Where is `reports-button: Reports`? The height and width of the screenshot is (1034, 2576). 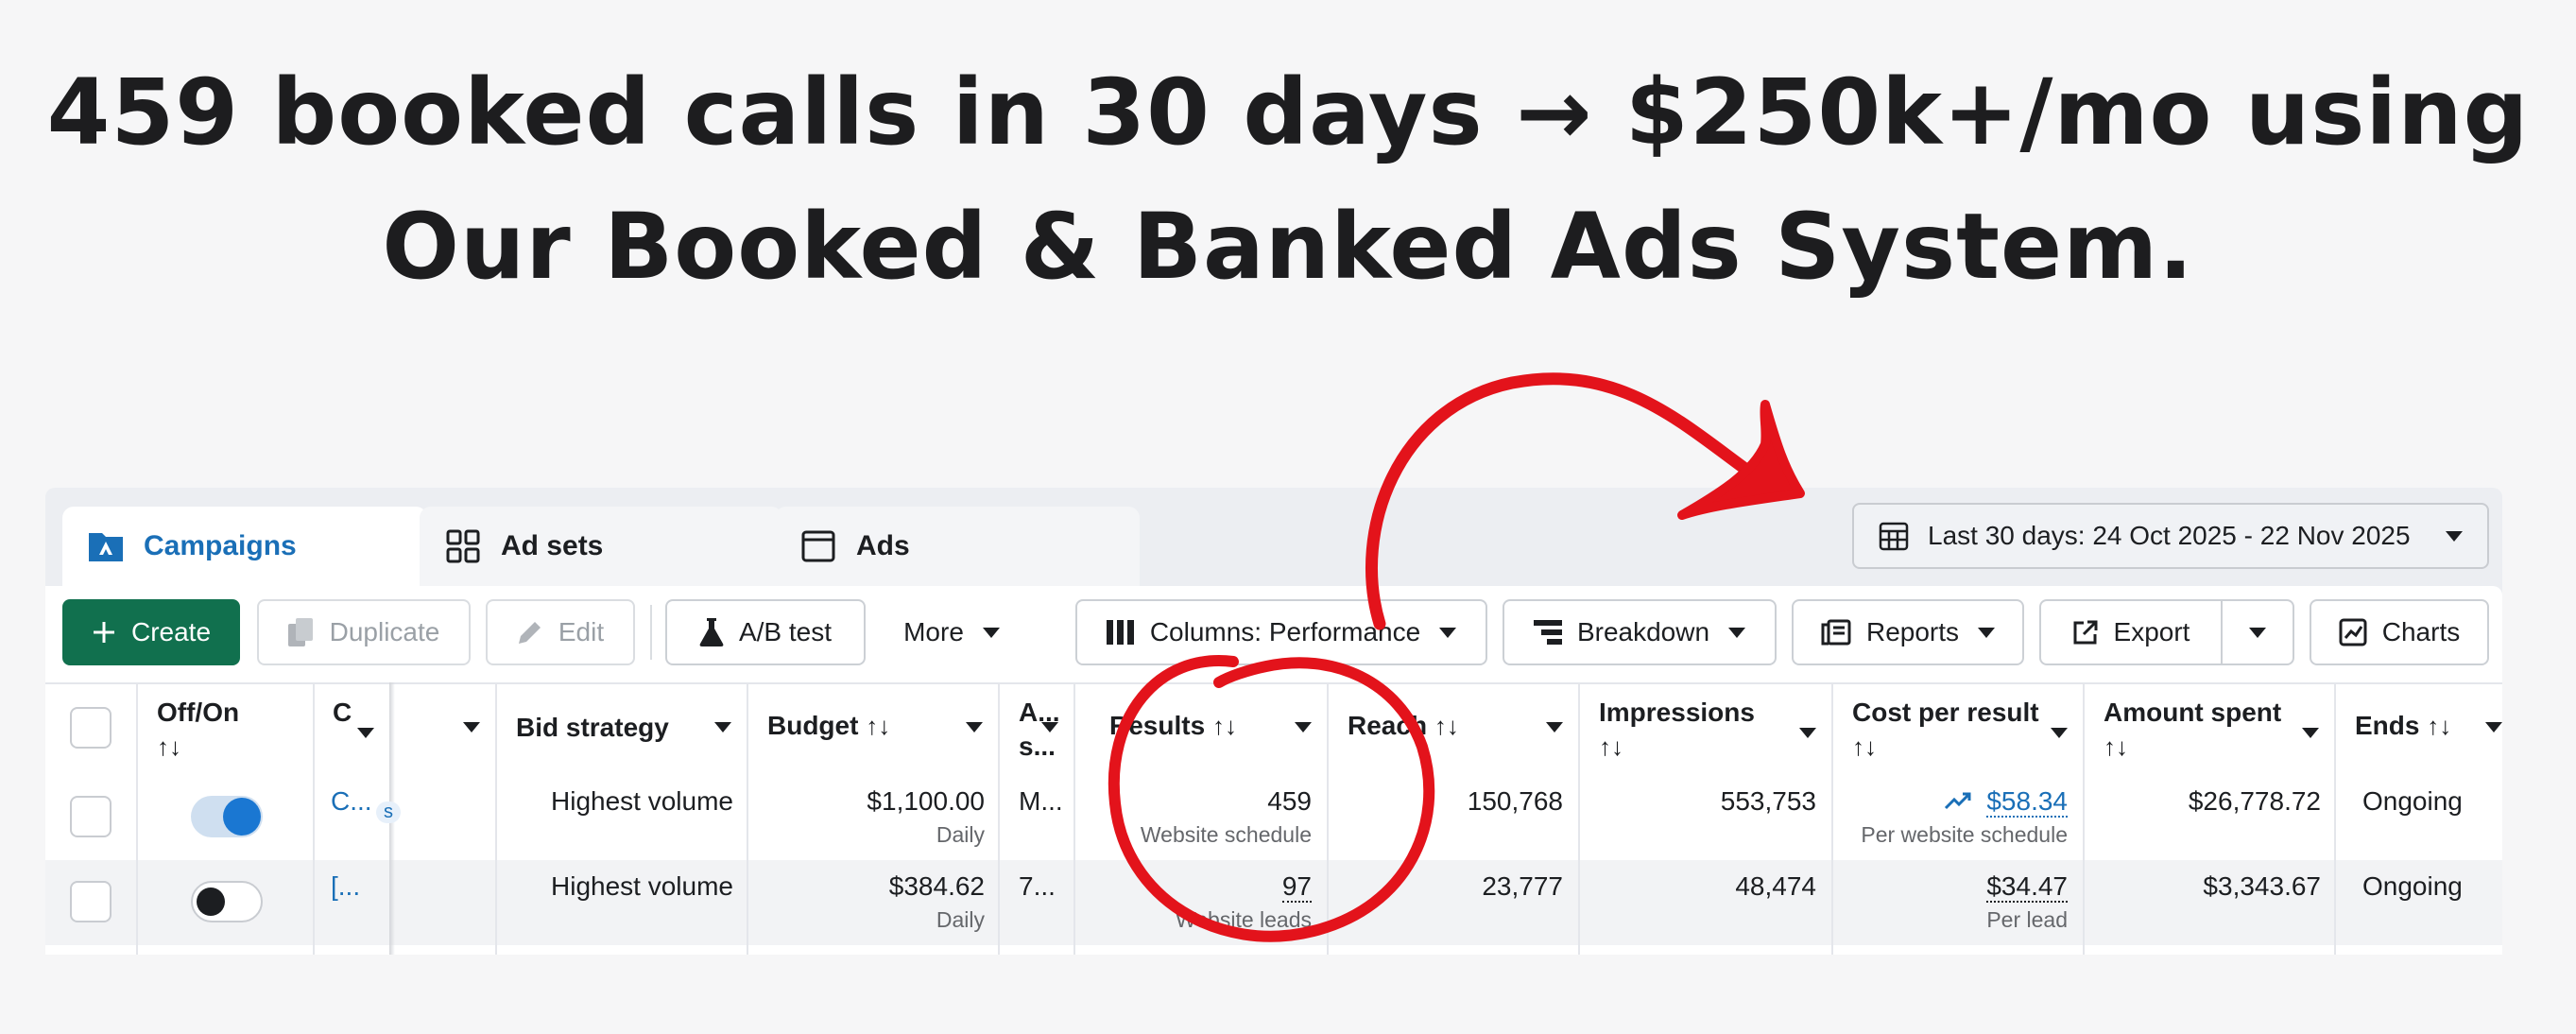 reports-button: Reports is located at coordinates (1908, 632).